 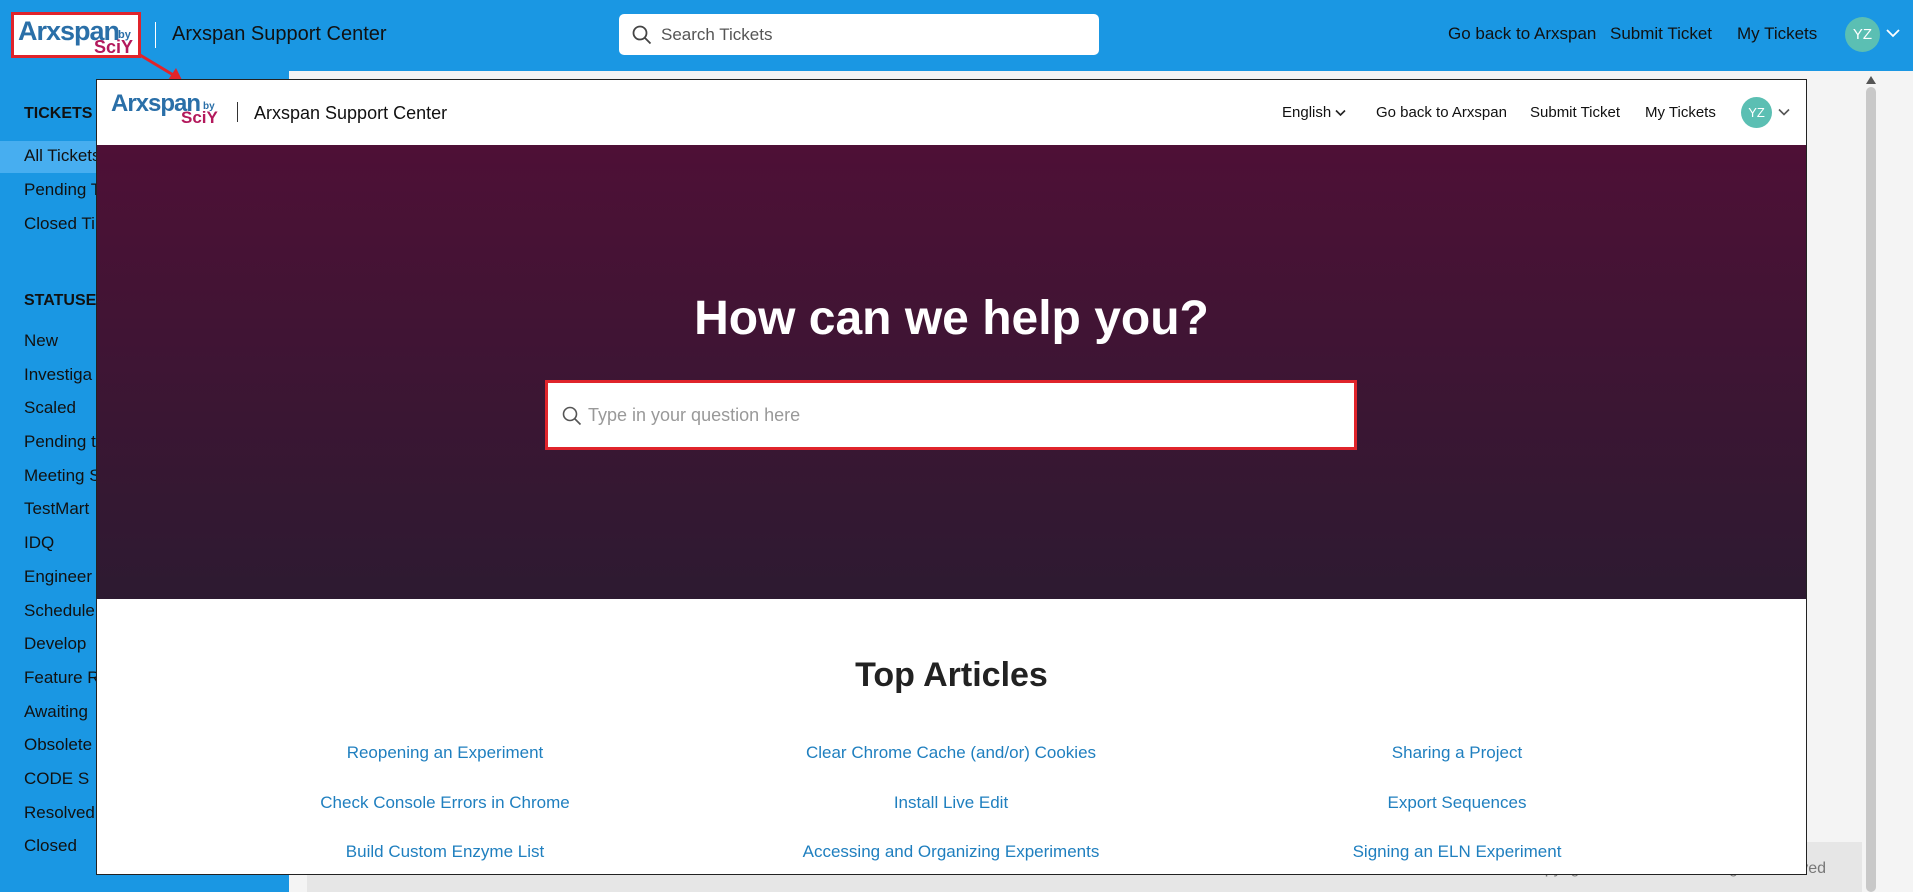 I want to click on article-link: Sharing a Project, so click(x=1457, y=753).